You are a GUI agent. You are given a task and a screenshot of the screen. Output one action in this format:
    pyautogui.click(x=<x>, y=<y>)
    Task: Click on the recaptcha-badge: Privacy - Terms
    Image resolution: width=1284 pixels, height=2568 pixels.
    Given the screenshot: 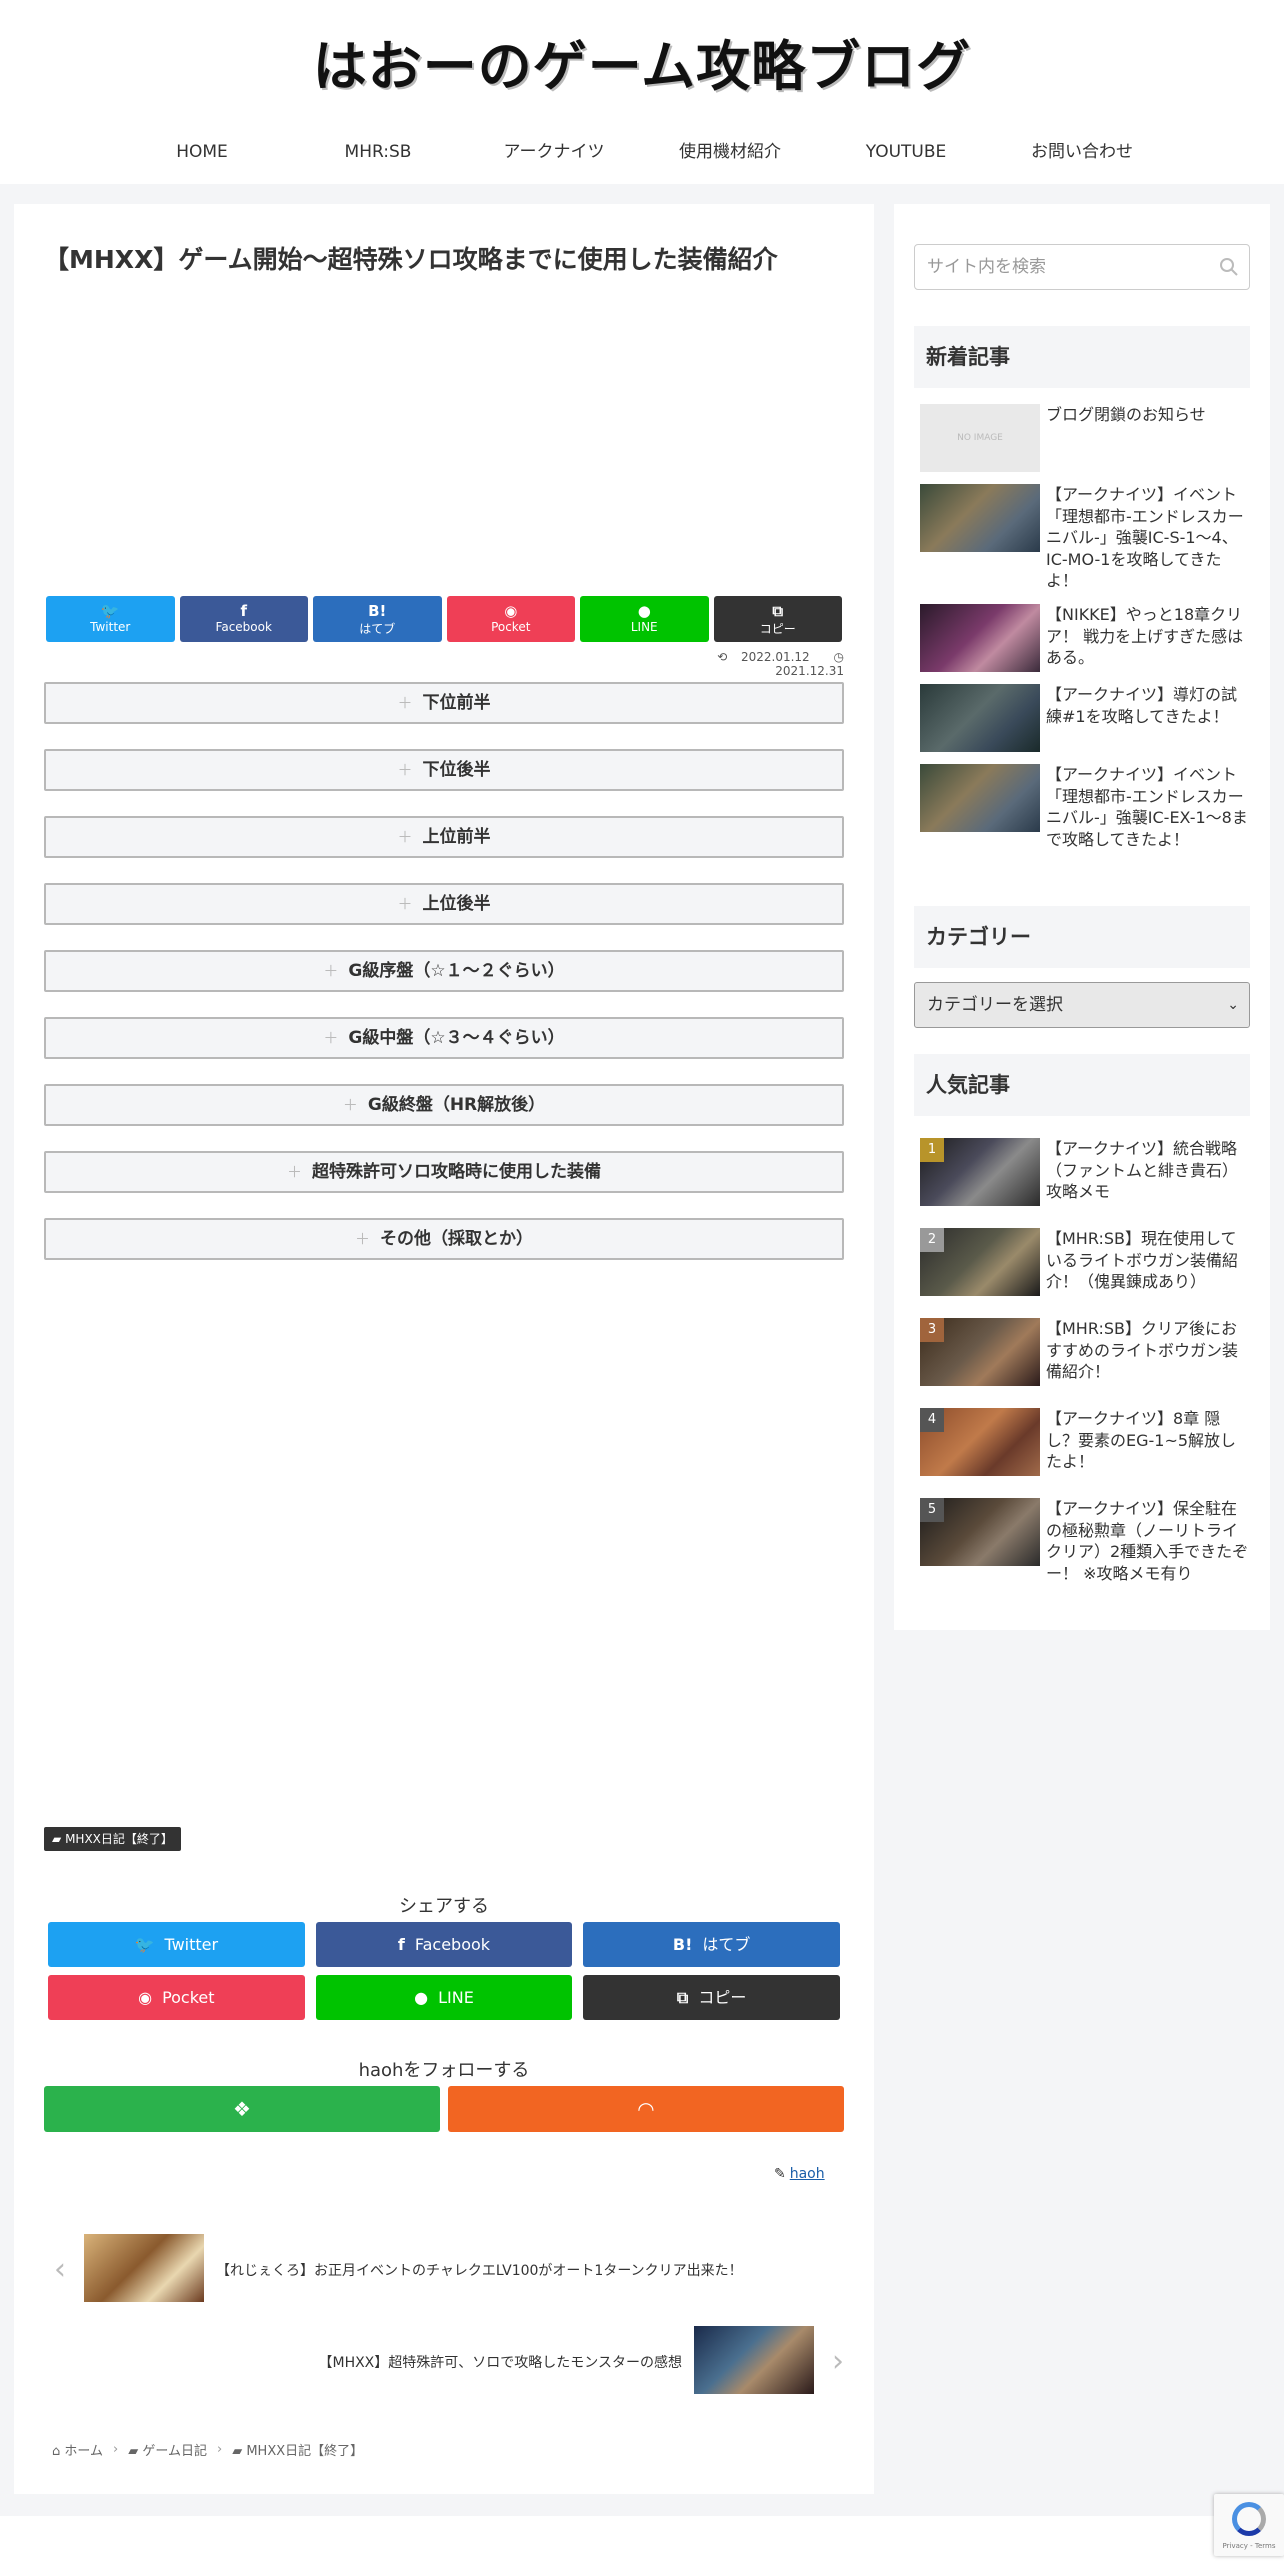 What is the action you would take?
    pyautogui.click(x=1249, y=2525)
    